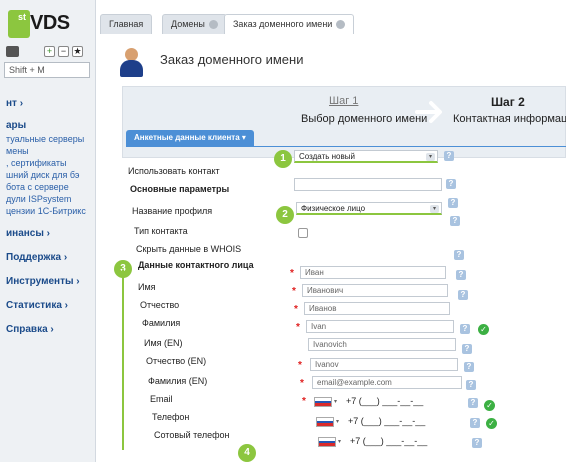 The width and height of the screenshot is (566, 462). Describe the element at coordinates (180, 189) in the screenshot. I see `basic-params-heading: Основные параметры` at that location.